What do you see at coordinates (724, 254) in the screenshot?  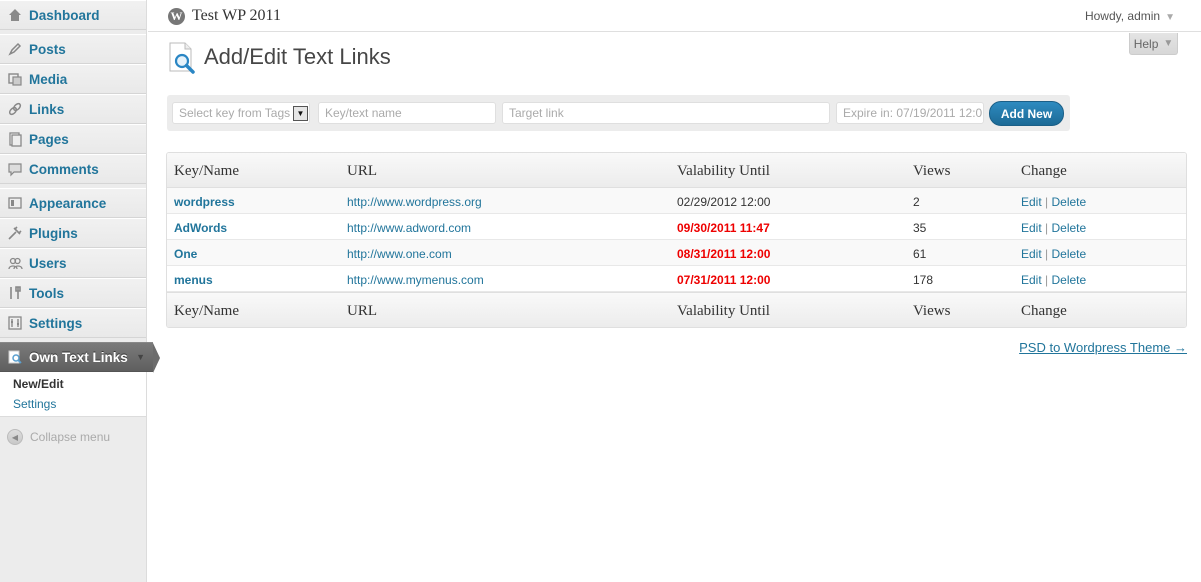 I see `link-until: 08/31/2011 12:00` at bounding box center [724, 254].